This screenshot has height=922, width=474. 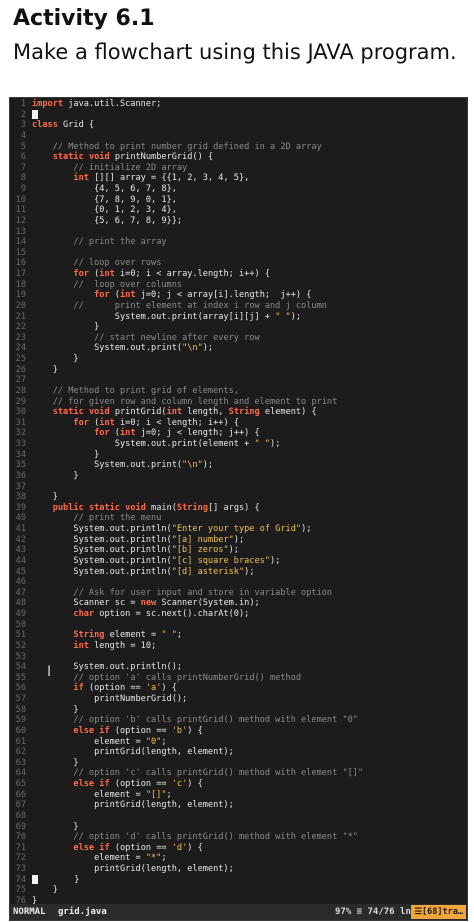 What do you see at coordinates (238, 136) in the screenshot?
I see `code-line: 4` at bounding box center [238, 136].